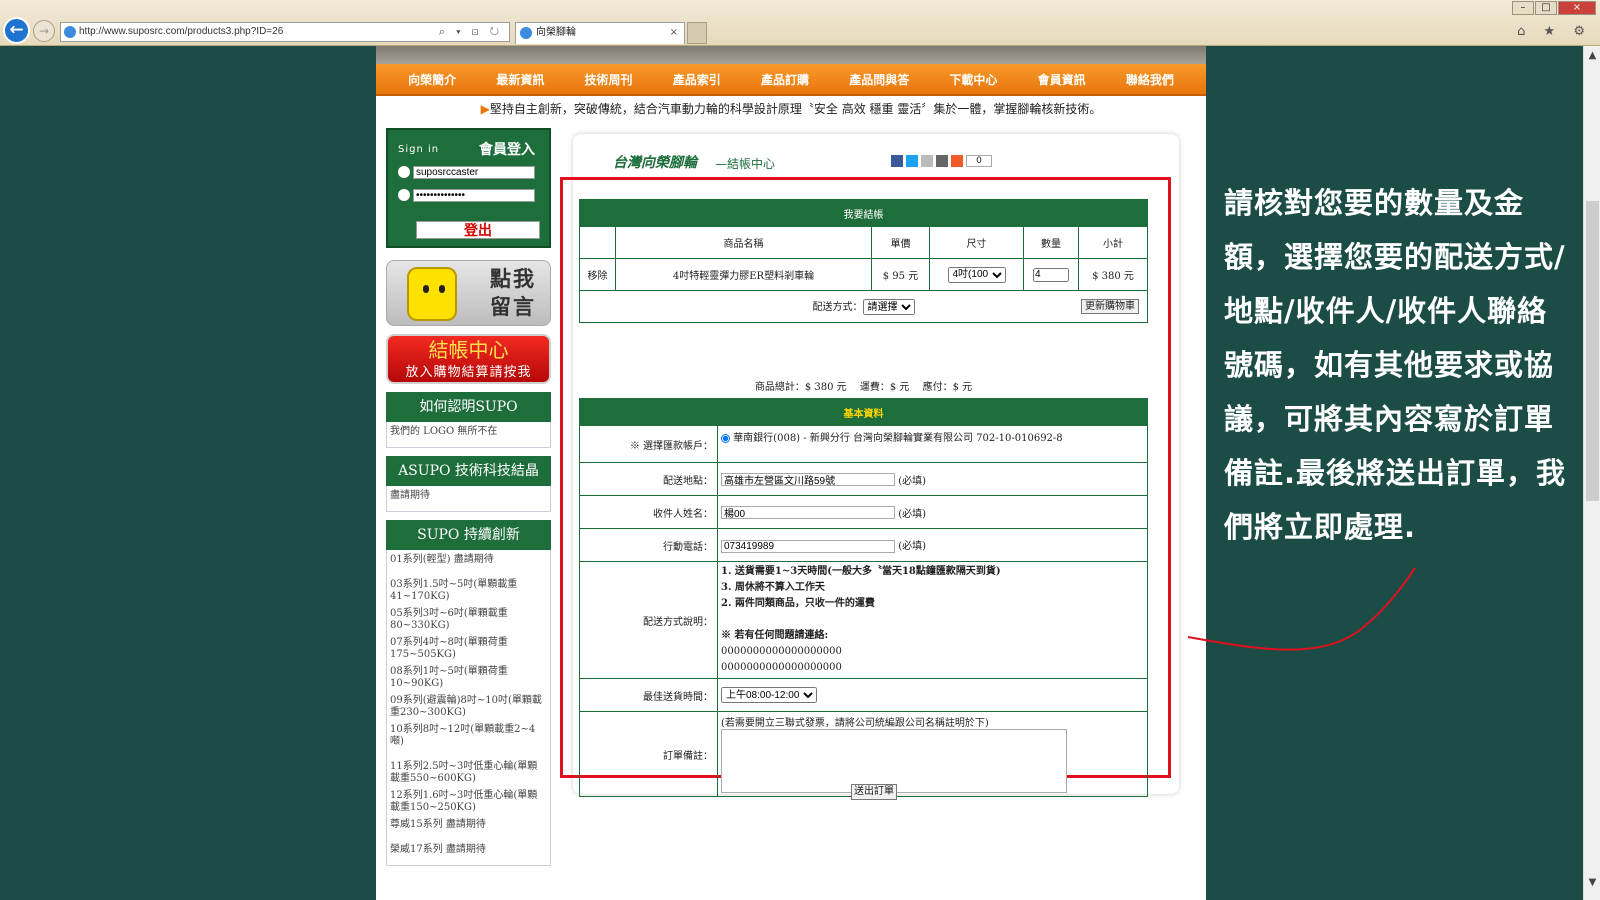  Describe the element at coordinates (597, 274) in the screenshot. I see `remove-link: 移除` at that location.